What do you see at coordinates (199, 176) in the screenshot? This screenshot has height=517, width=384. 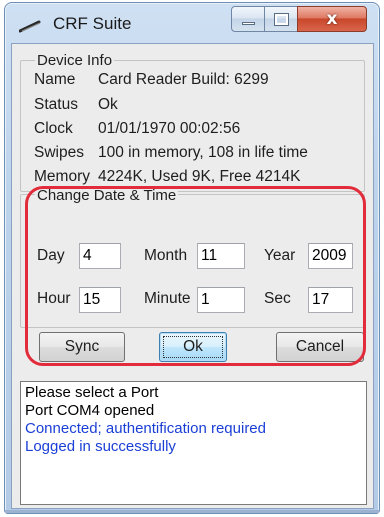 I see `info-value: 4224K, Used 9K, Free 4214K` at bounding box center [199, 176].